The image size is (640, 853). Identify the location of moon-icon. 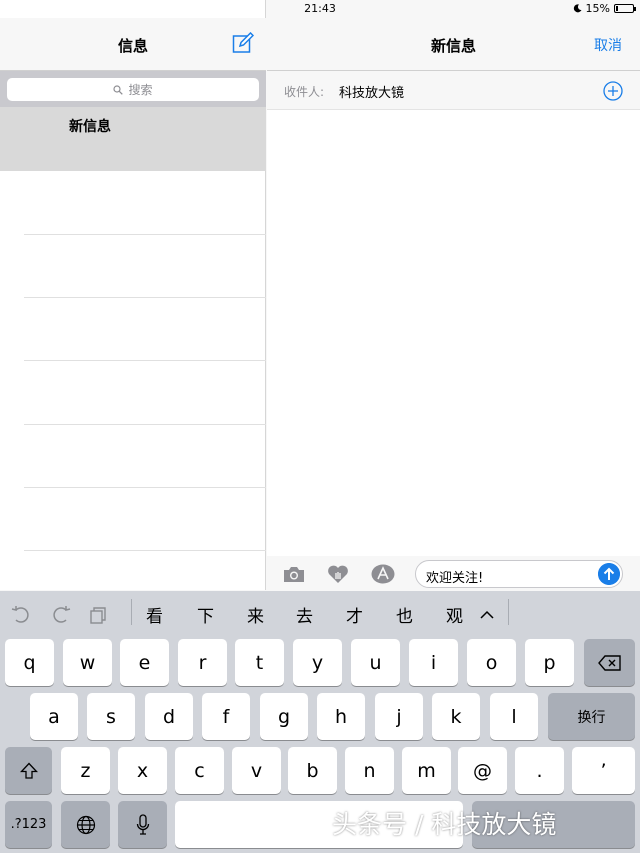
(577, 8).